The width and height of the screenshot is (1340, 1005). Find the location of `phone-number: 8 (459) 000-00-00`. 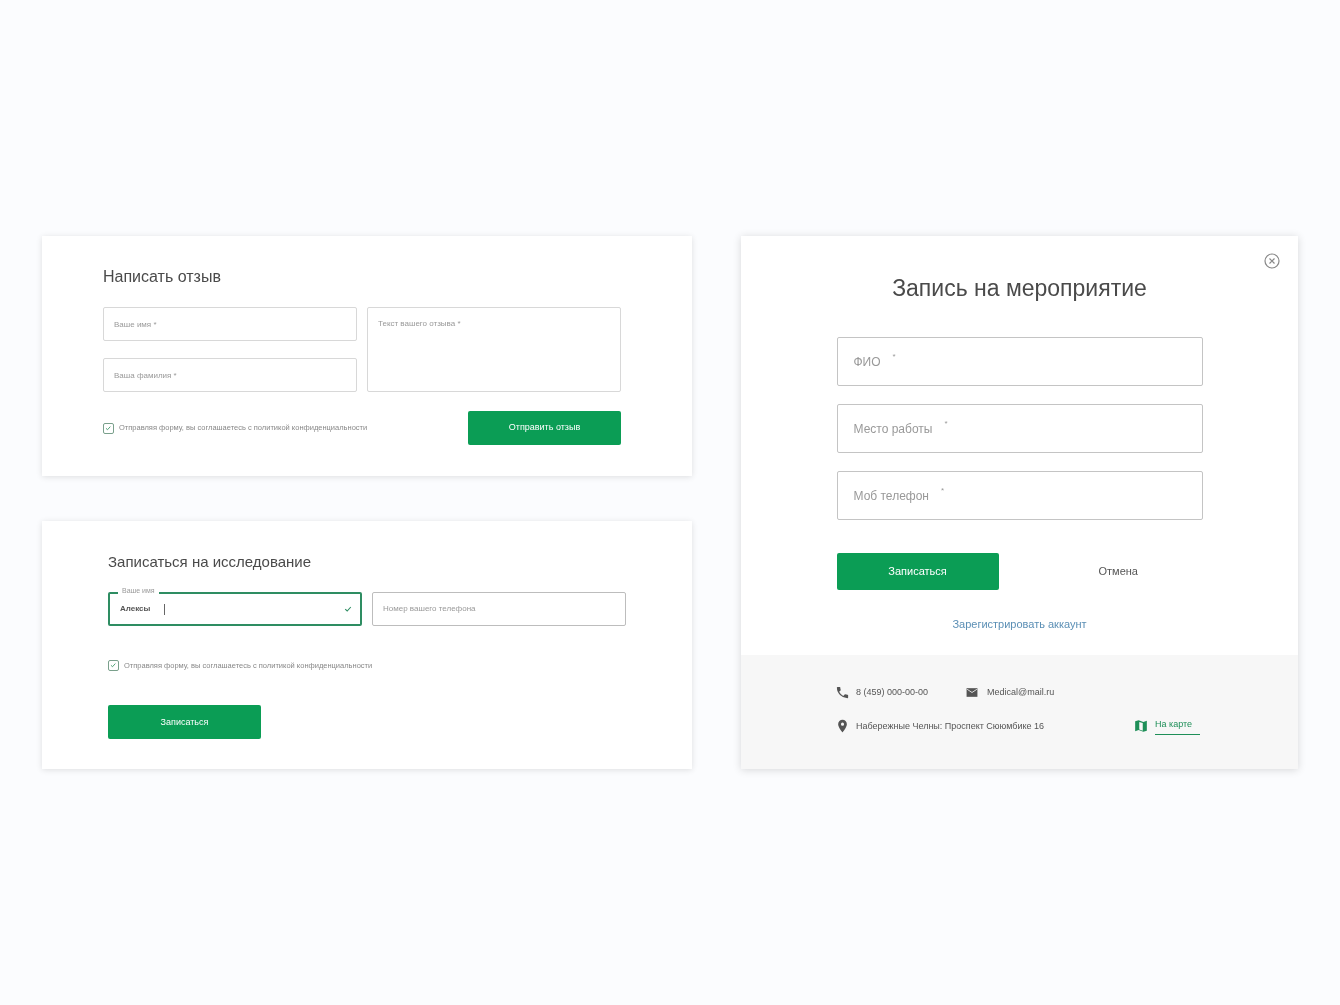

phone-number: 8 (459) 000-00-00 is located at coordinates (893, 692).